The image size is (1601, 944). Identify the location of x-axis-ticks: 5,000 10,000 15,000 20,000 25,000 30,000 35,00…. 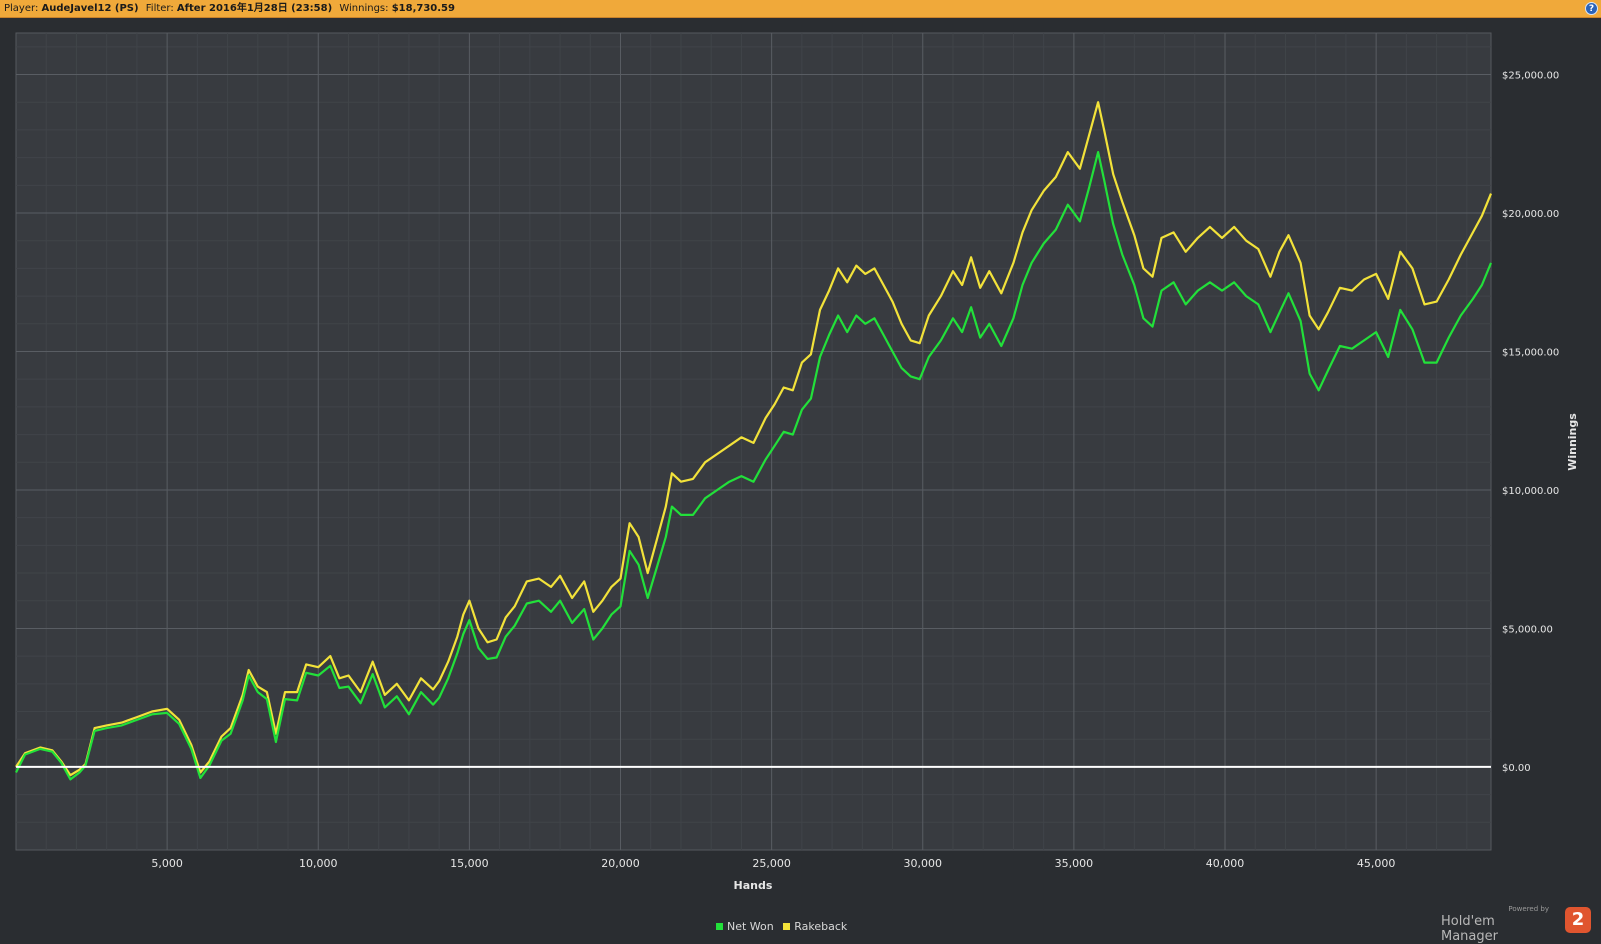
(773, 863).